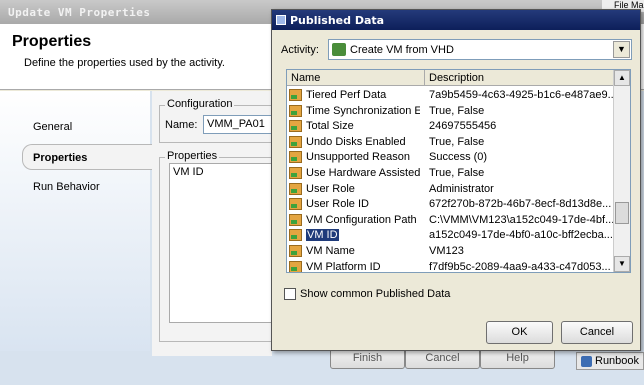  What do you see at coordinates (458, 157) in the screenshot?
I see `row-description: Success (0)` at bounding box center [458, 157].